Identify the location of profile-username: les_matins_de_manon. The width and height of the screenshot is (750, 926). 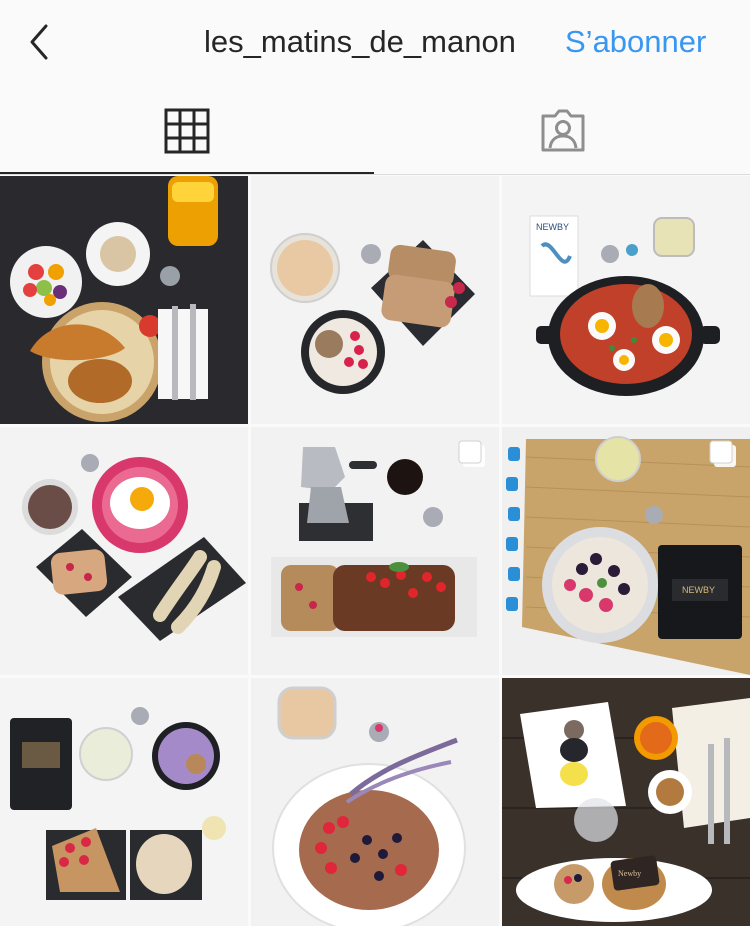
(360, 41).